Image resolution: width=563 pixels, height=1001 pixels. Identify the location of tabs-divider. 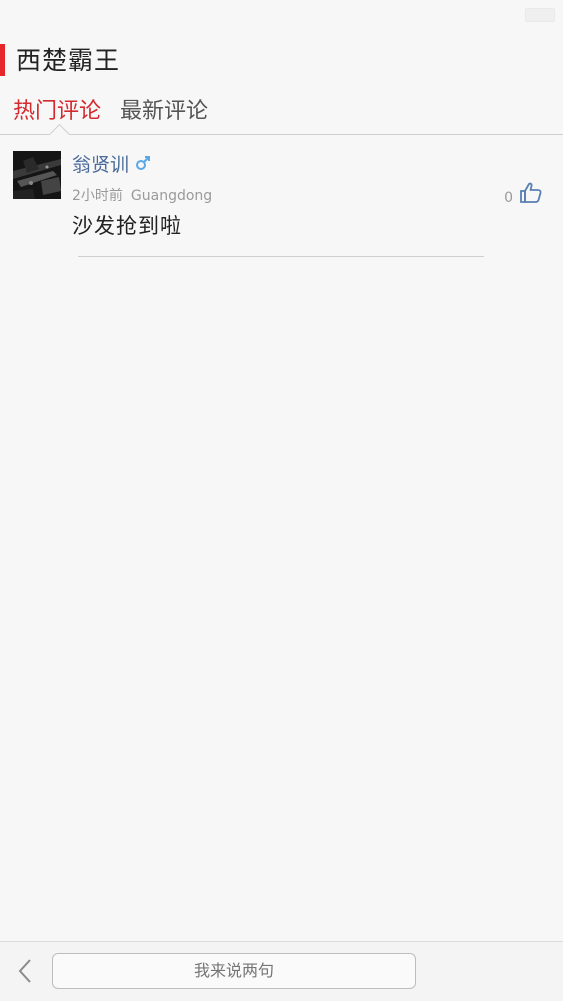
(281, 134).